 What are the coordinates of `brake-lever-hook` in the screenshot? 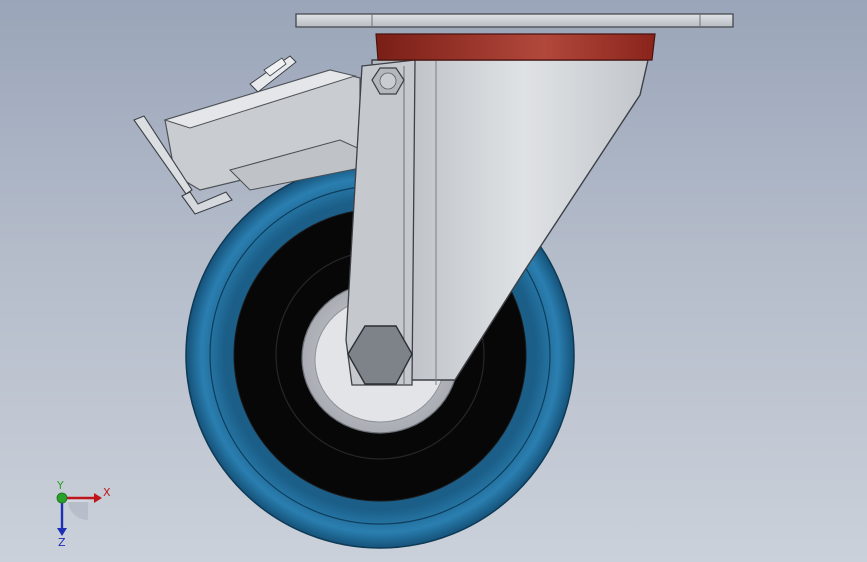 It's located at (207, 203).